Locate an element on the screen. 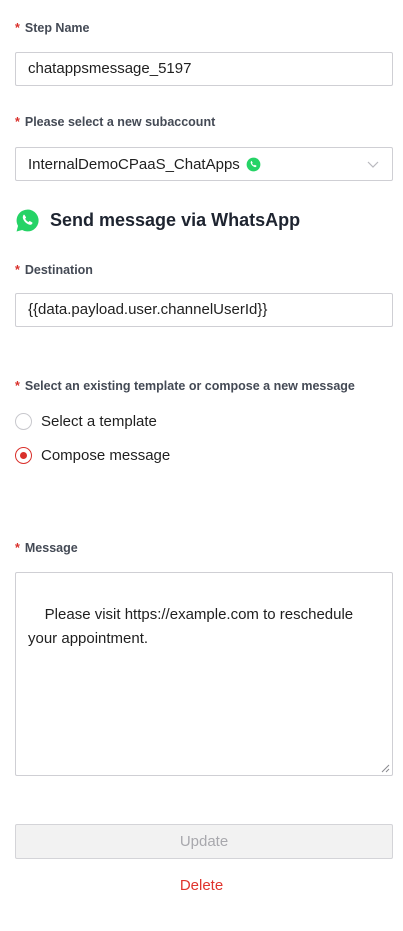  radio-label-compose-message: Compose message is located at coordinates (106, 455).